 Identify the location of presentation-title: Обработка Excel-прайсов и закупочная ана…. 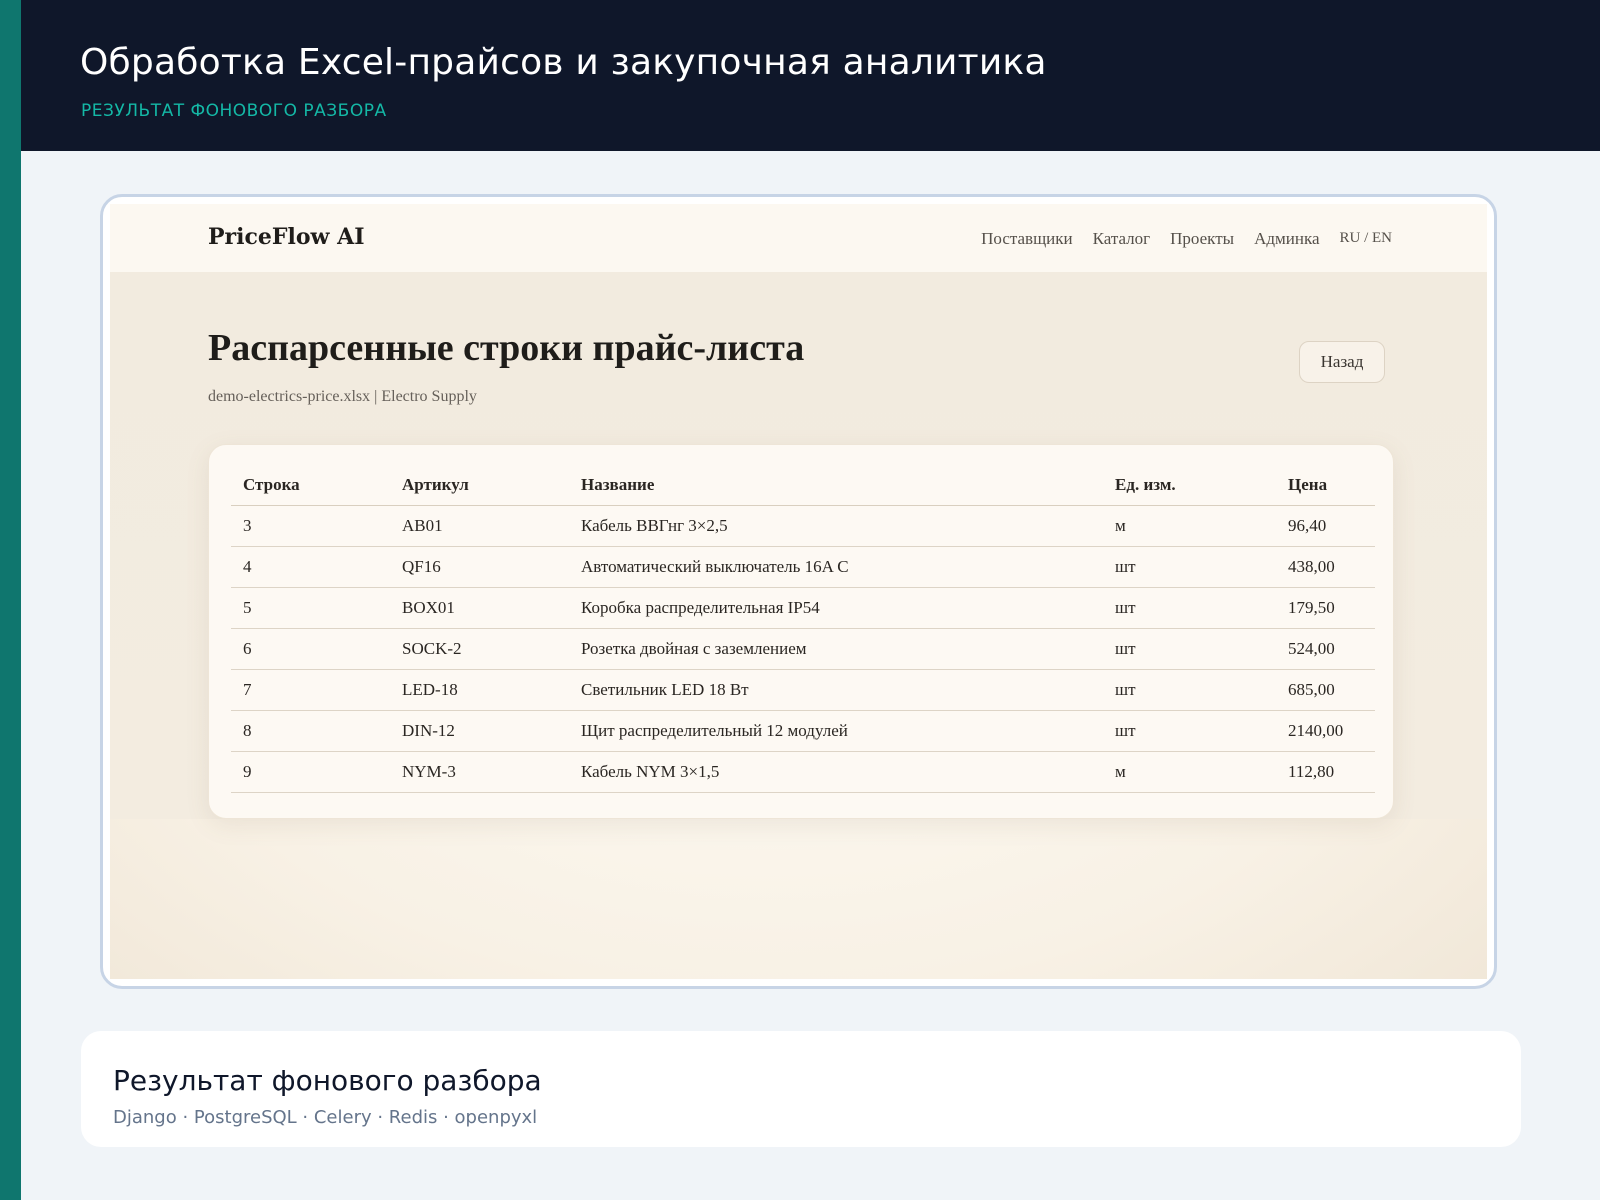
(563, 62).